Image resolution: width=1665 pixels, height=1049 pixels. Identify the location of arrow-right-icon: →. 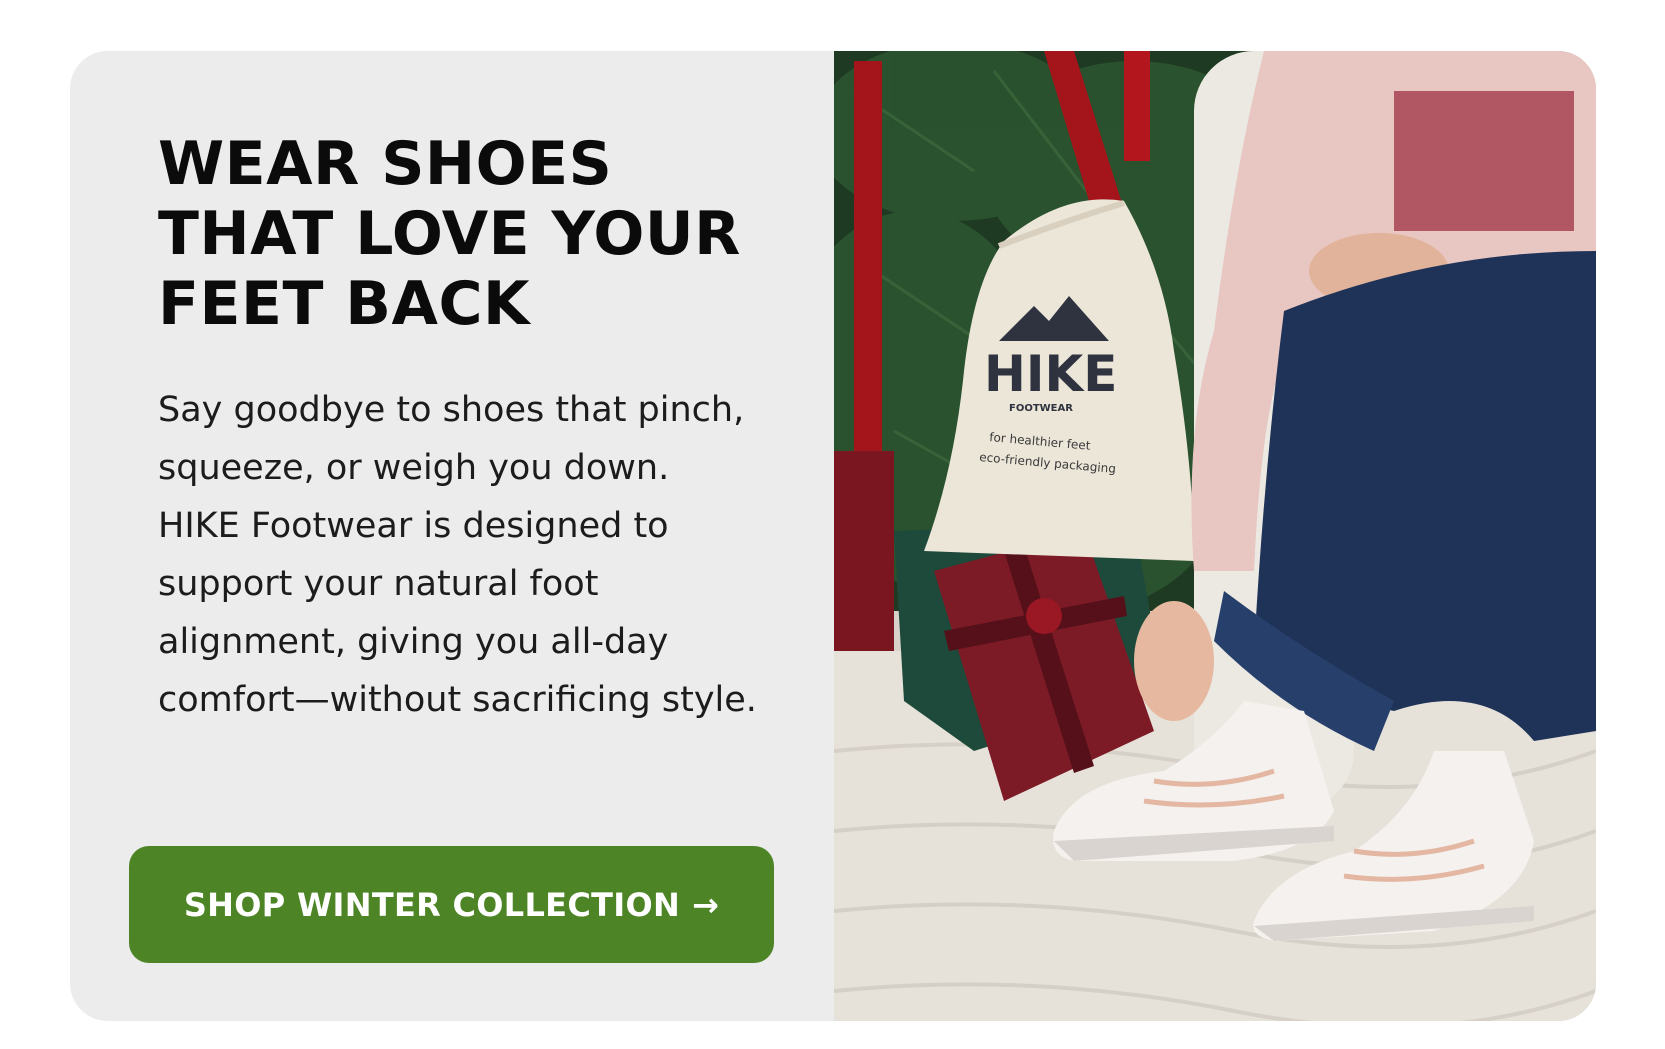
(706, 904).